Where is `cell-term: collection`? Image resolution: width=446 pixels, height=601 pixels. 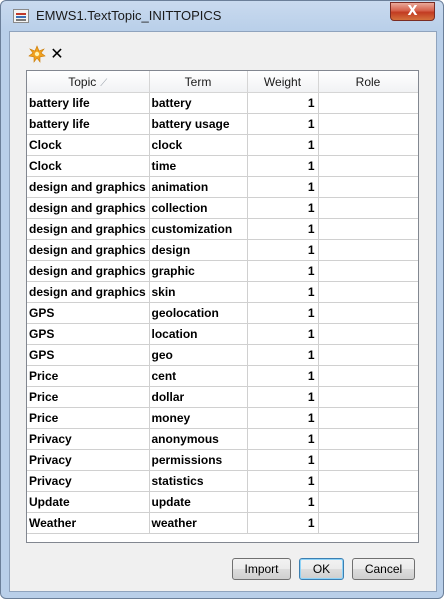 cell-term: collection is located at coordinates (198, 208).